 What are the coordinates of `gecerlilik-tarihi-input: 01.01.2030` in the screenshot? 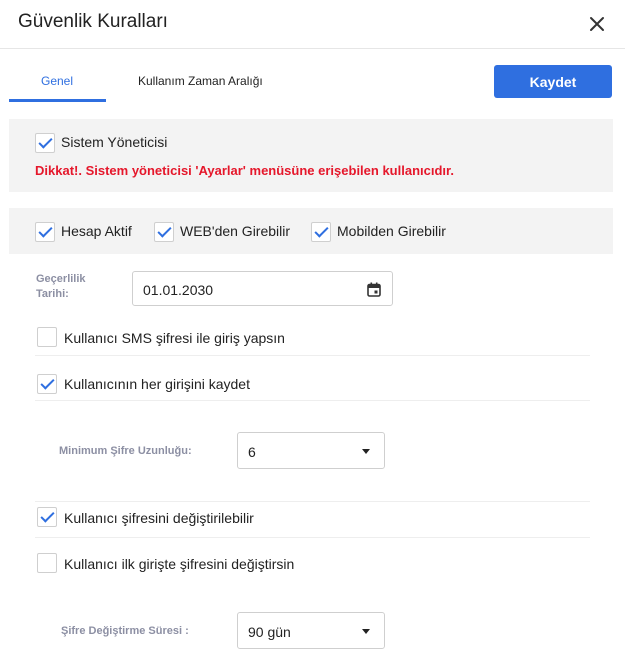 It's located at (262, 288).